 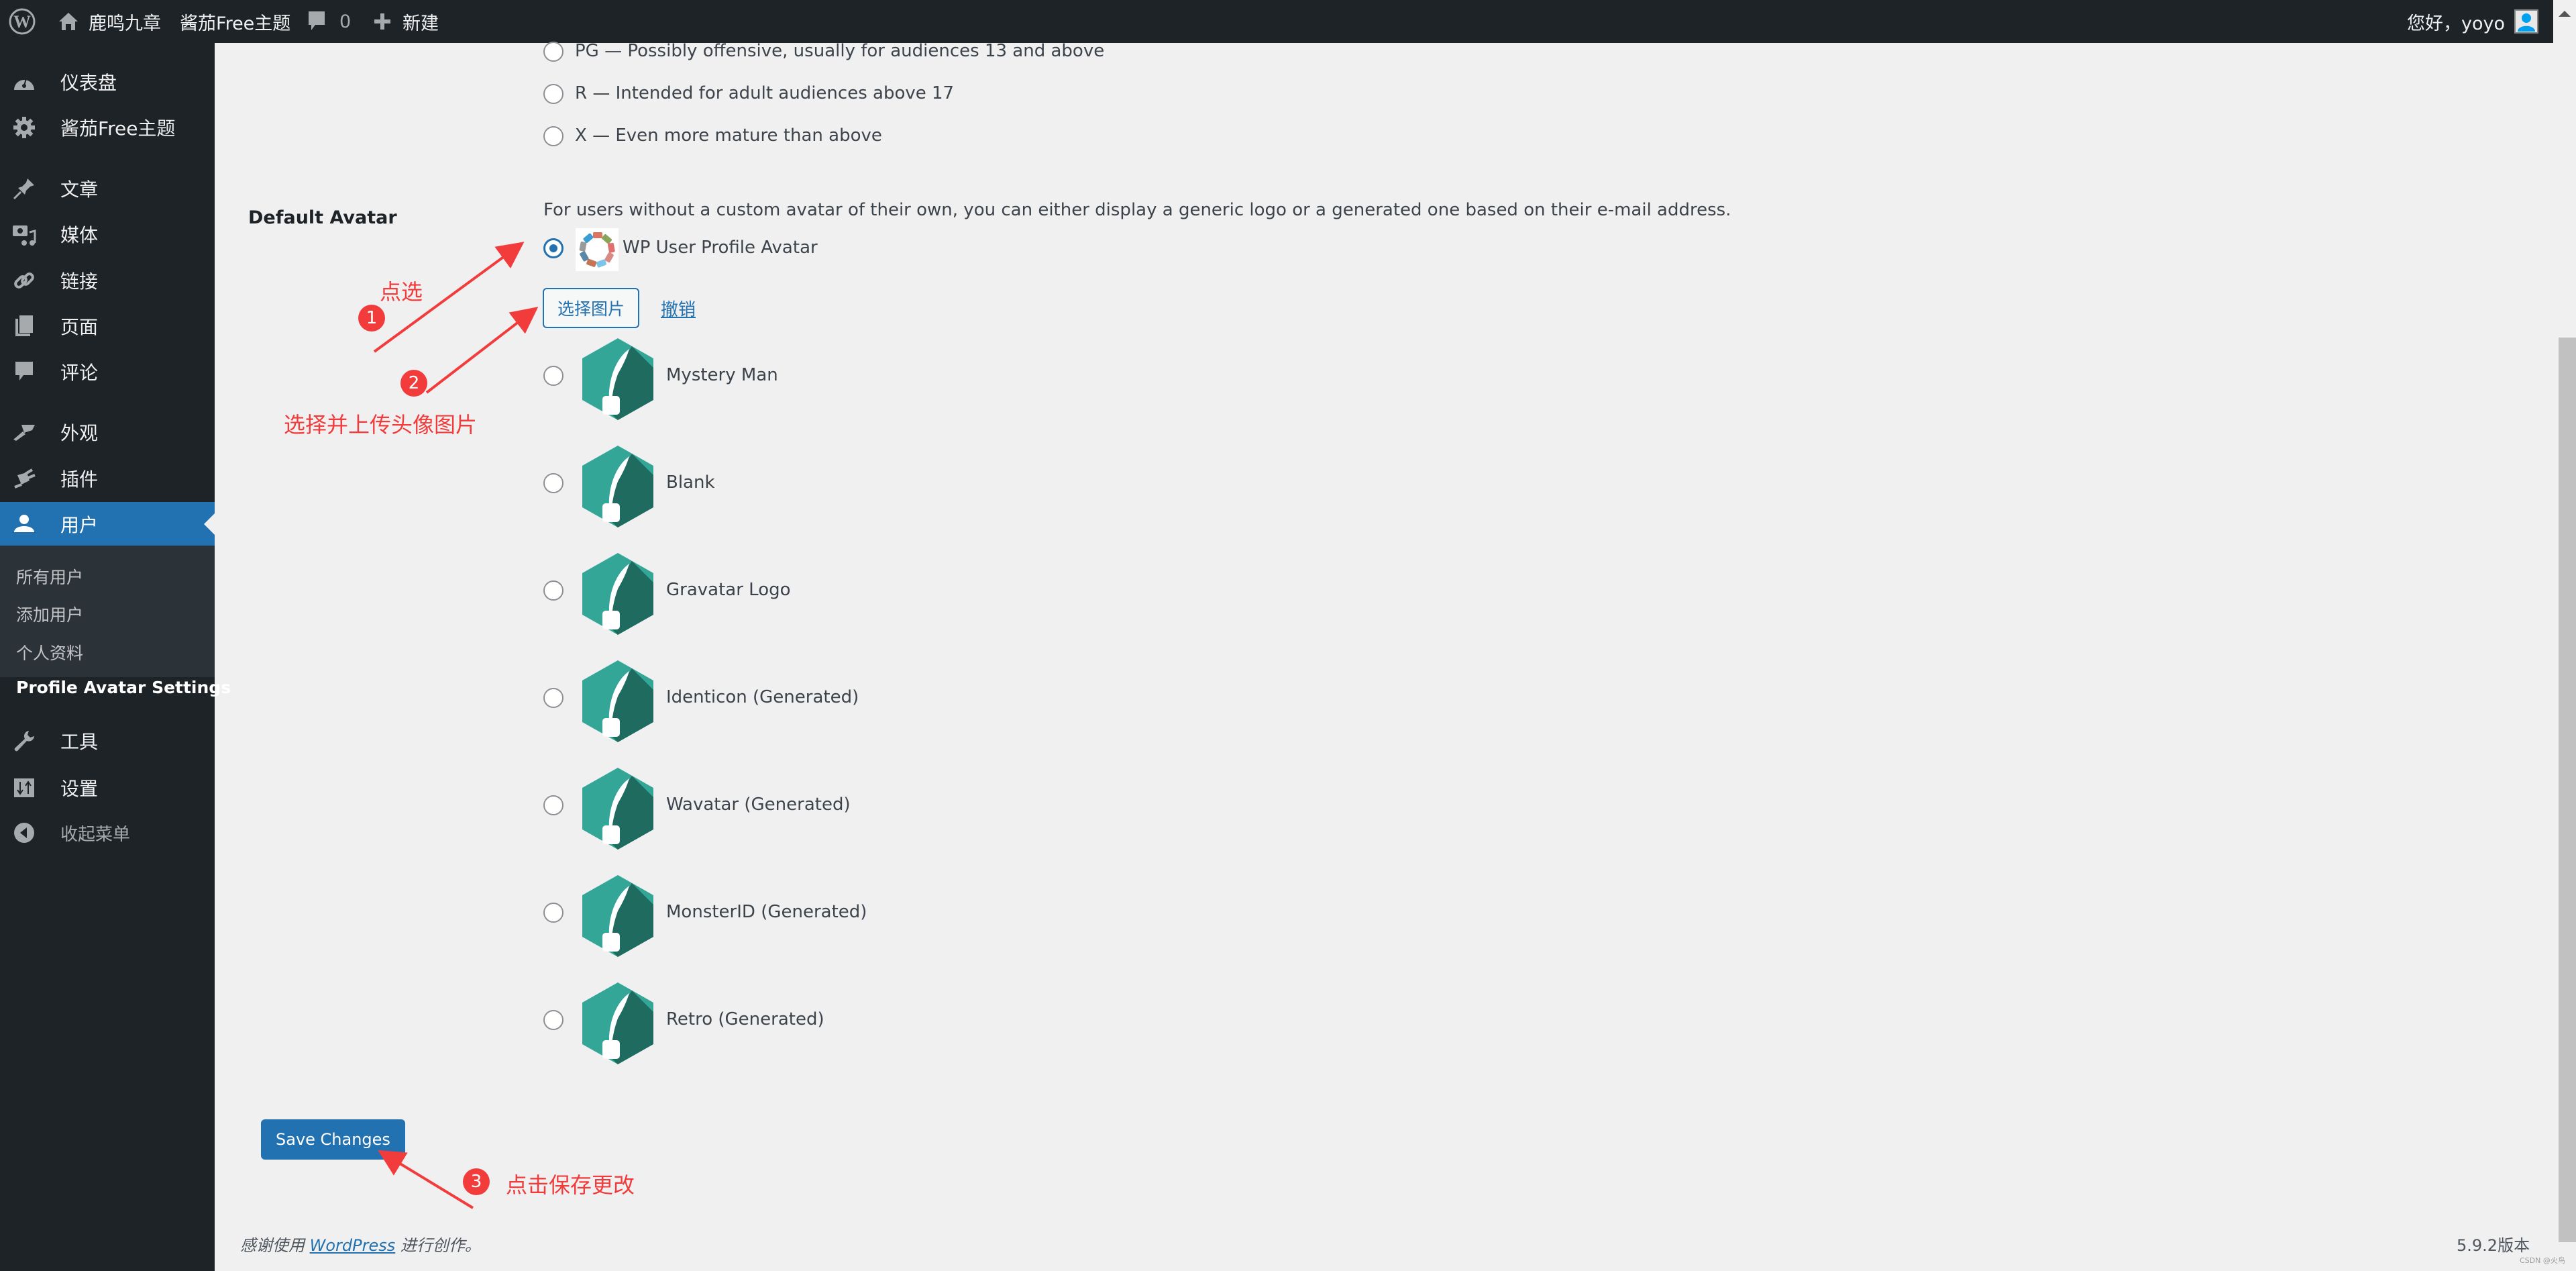 What do you see at coordinates (333, 1139) in the screenshot?
I see `save-changes-button: Save Changes` at bounding box center [333, 1139].